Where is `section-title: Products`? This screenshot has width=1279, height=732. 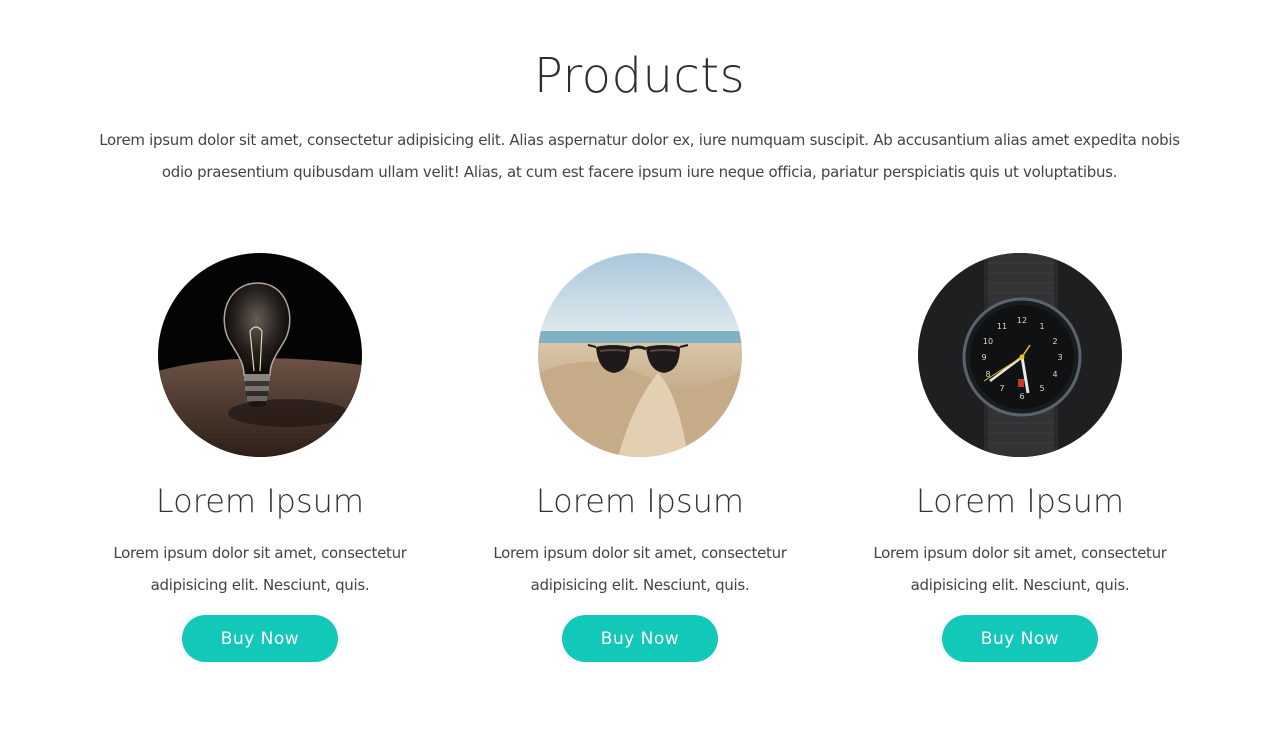
section-title: Products is located at coordinates (639, 76).